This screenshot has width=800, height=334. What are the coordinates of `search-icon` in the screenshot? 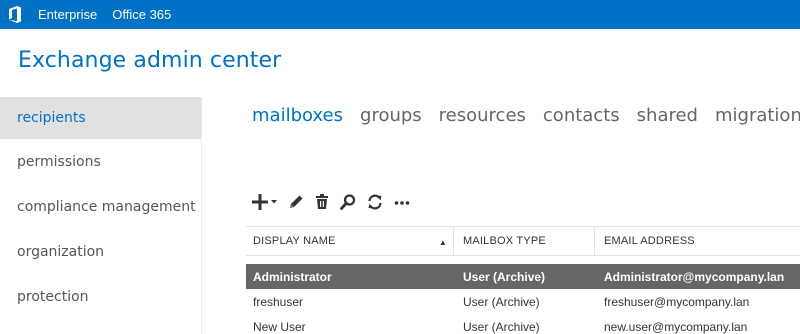 It's located at (348, 202).